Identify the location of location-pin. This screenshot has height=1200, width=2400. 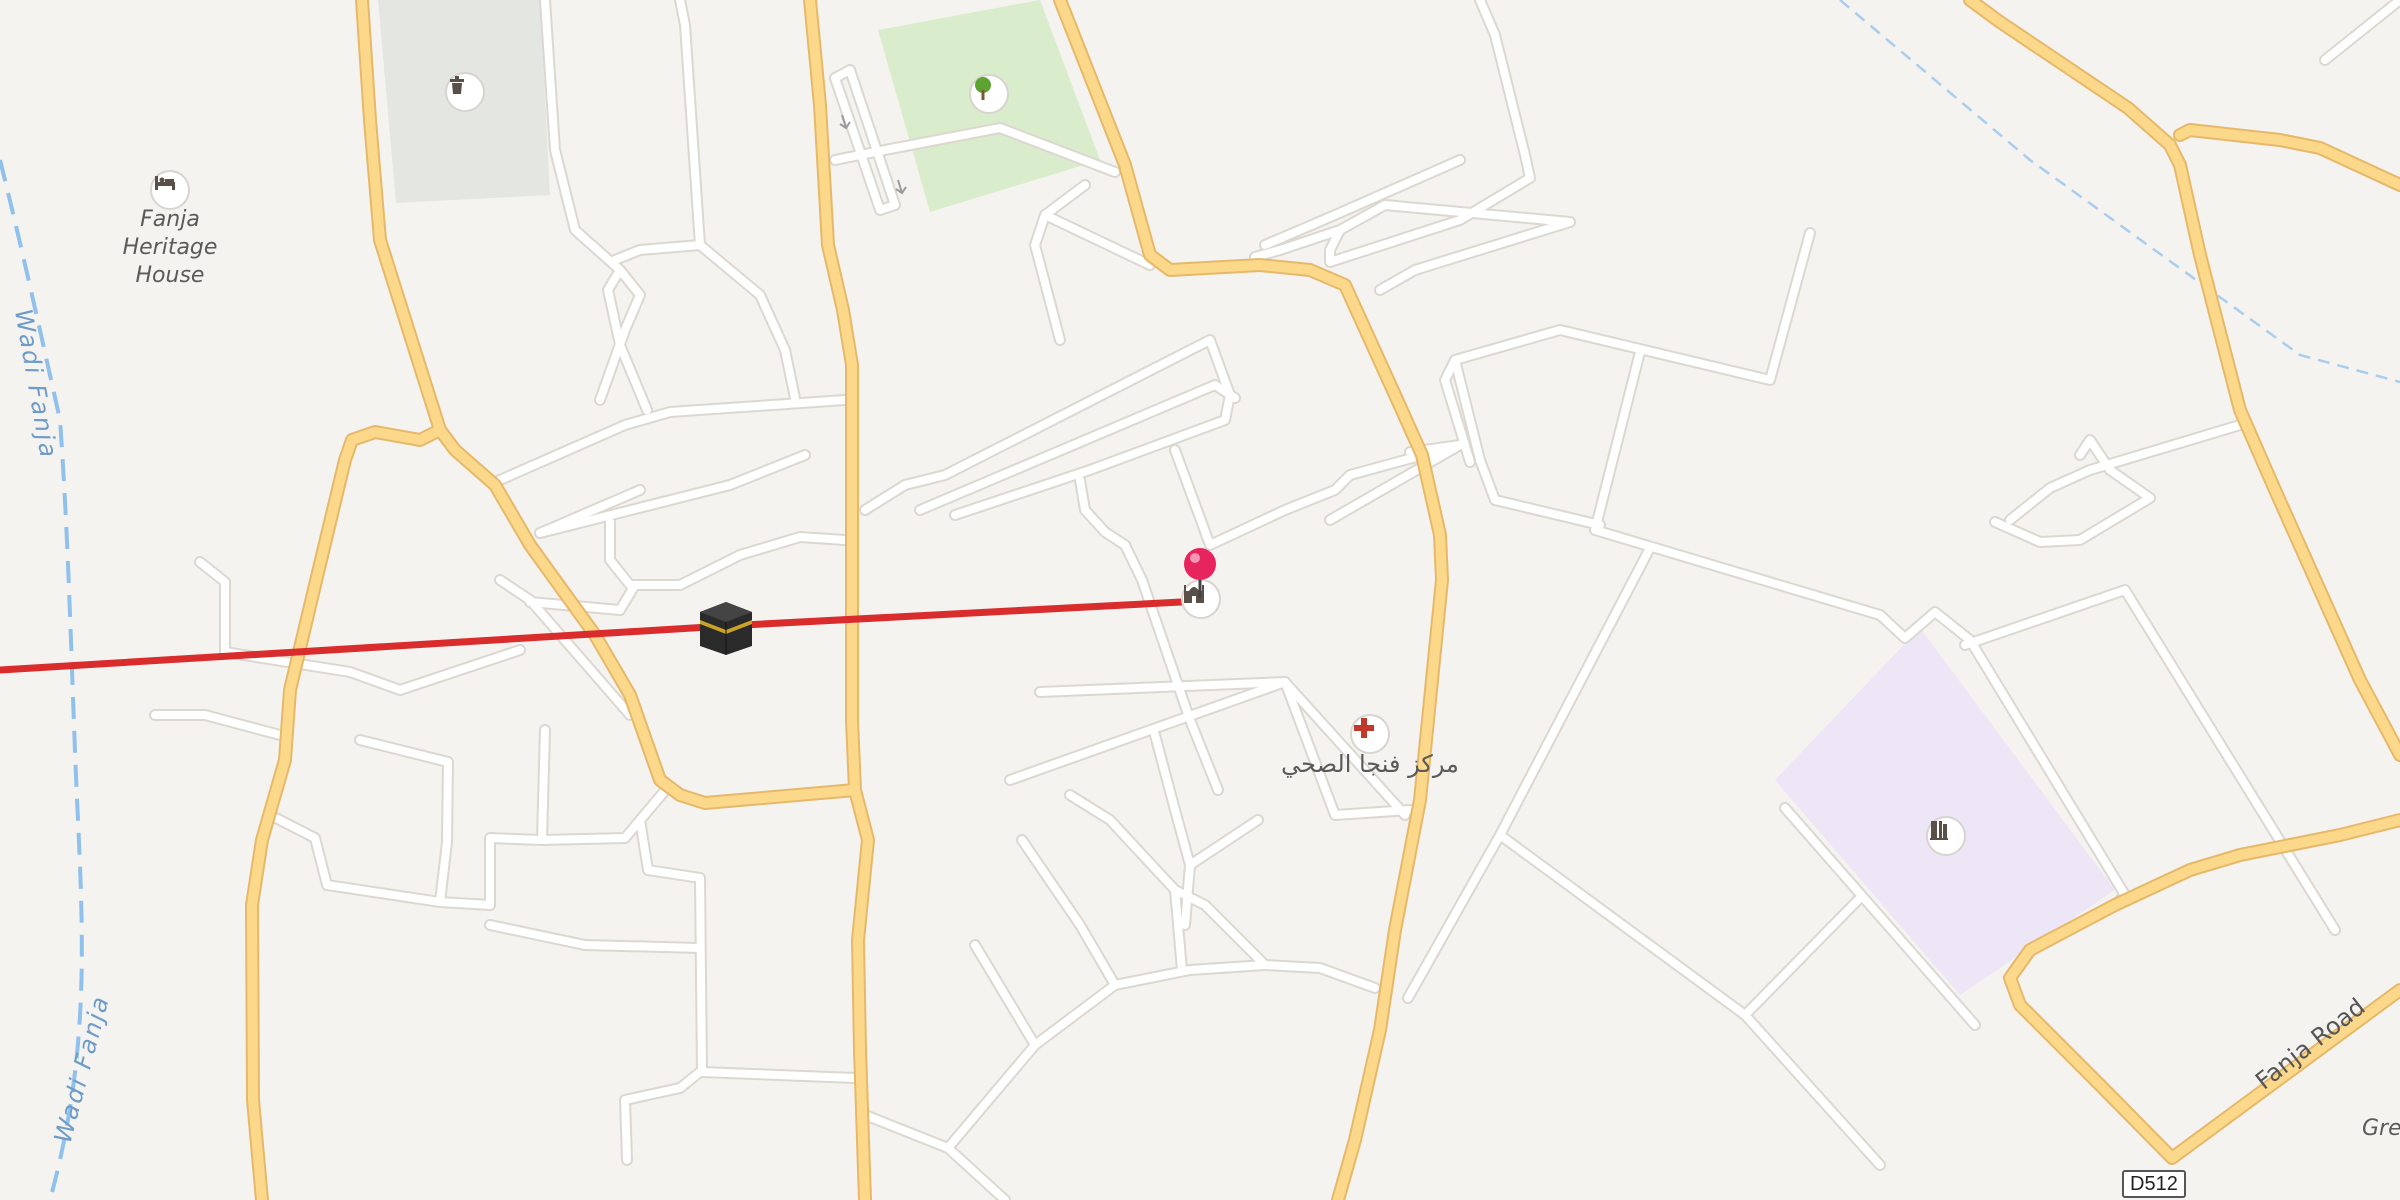
(1200, 572).